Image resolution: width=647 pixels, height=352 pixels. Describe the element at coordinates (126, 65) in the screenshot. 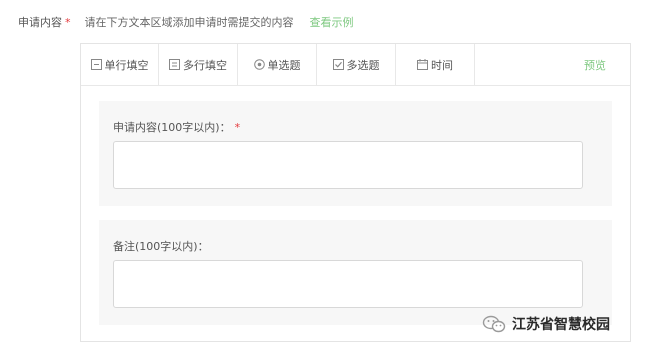

I see `tool-label: 单行填空` at that location.